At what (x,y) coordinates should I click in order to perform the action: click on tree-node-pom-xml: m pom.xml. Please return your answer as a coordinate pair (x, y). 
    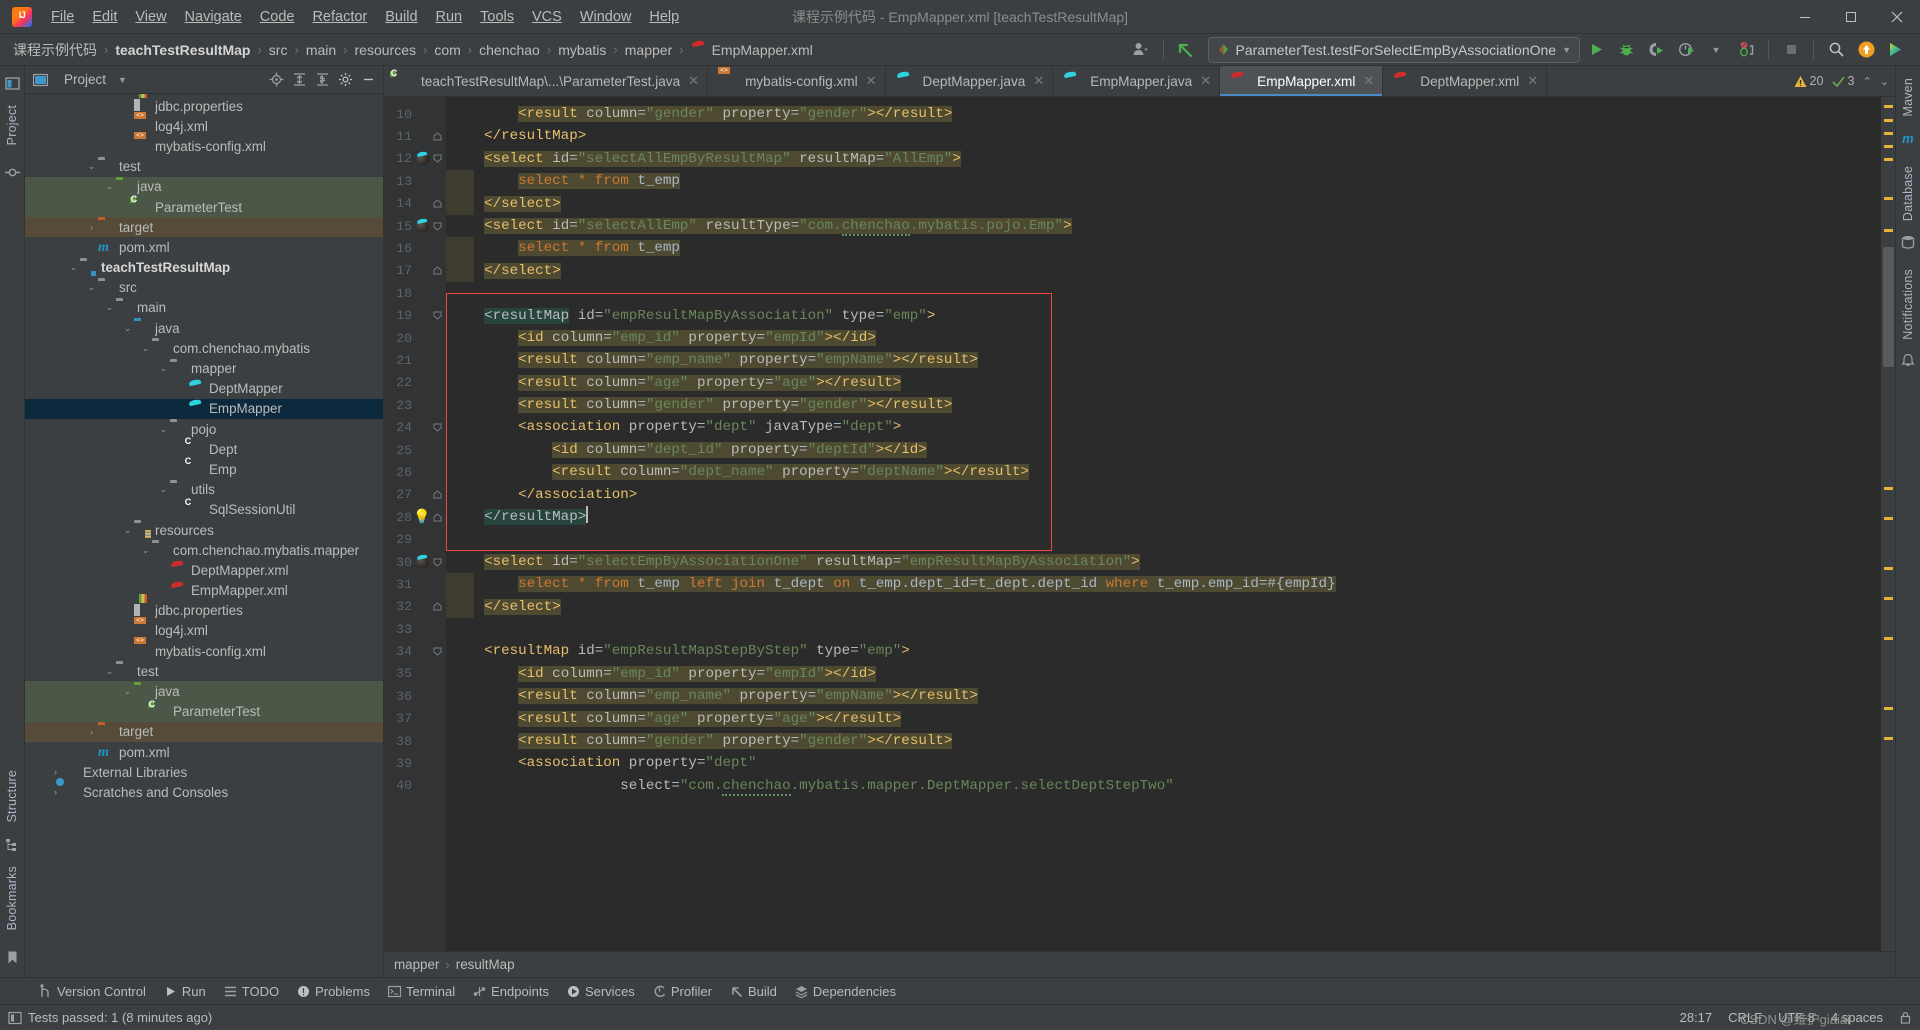
    Looking at the image, I should click on (204, 247).